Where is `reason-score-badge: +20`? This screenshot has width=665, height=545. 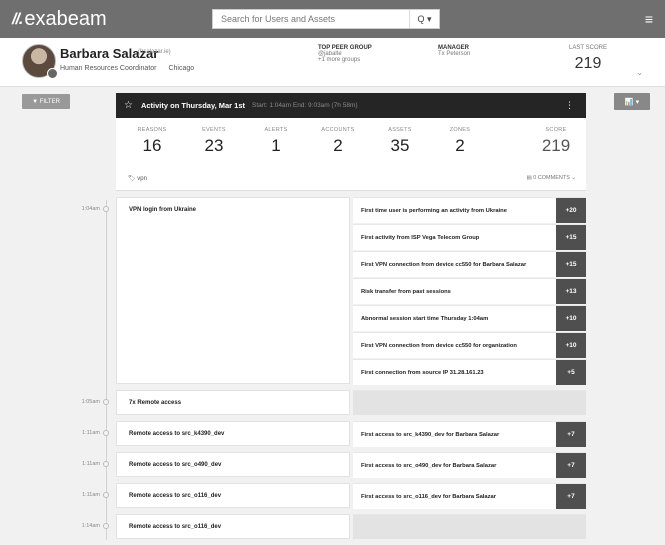 reason-score-badge: +20 is located at coordinates (571, 210).